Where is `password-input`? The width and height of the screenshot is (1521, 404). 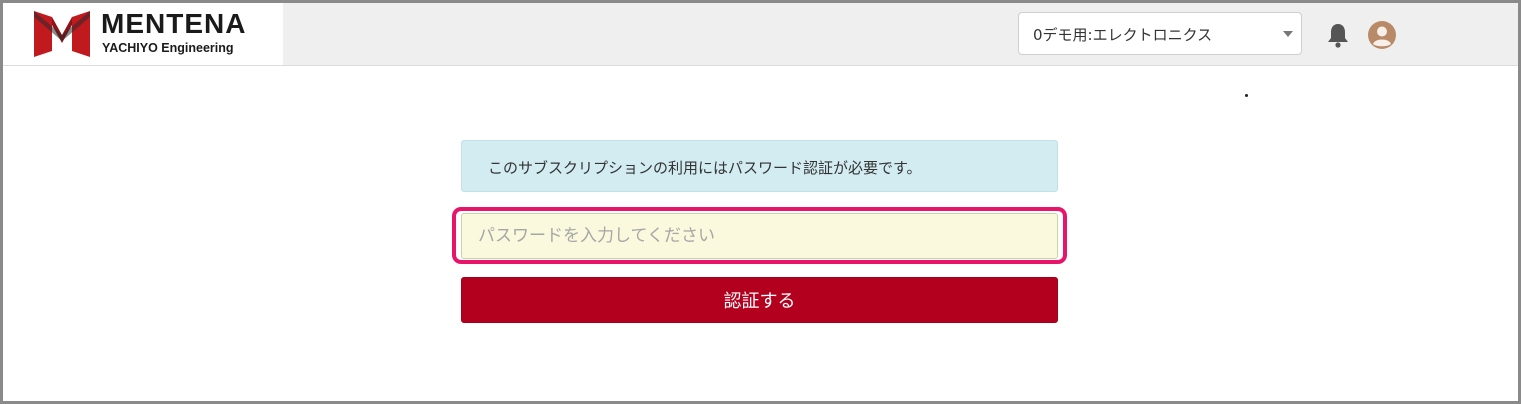 password-input is located at coordinates (759, 236).